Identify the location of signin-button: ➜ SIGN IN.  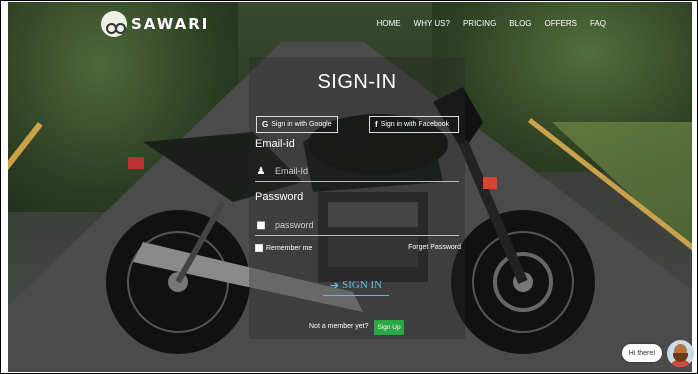
(356, 285).